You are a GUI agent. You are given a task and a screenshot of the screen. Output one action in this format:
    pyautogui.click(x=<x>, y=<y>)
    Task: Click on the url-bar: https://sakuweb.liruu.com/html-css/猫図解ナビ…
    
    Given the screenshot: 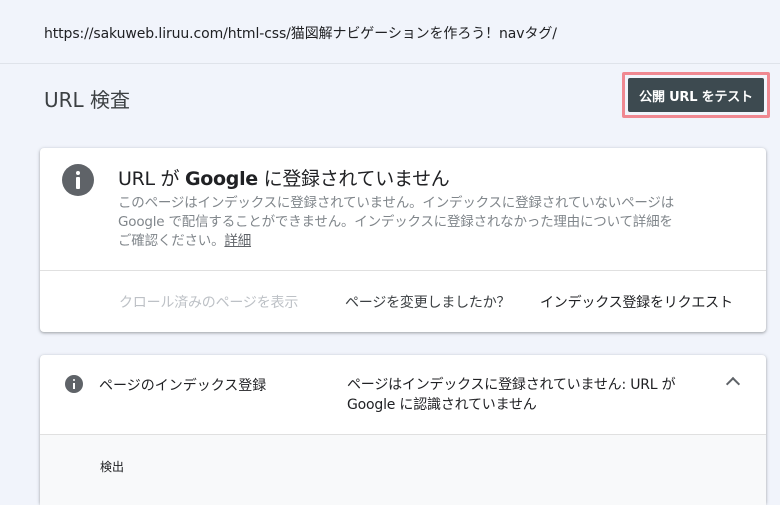 What is the action you would take?
    pyautogui.click(x=390, y=32)
    